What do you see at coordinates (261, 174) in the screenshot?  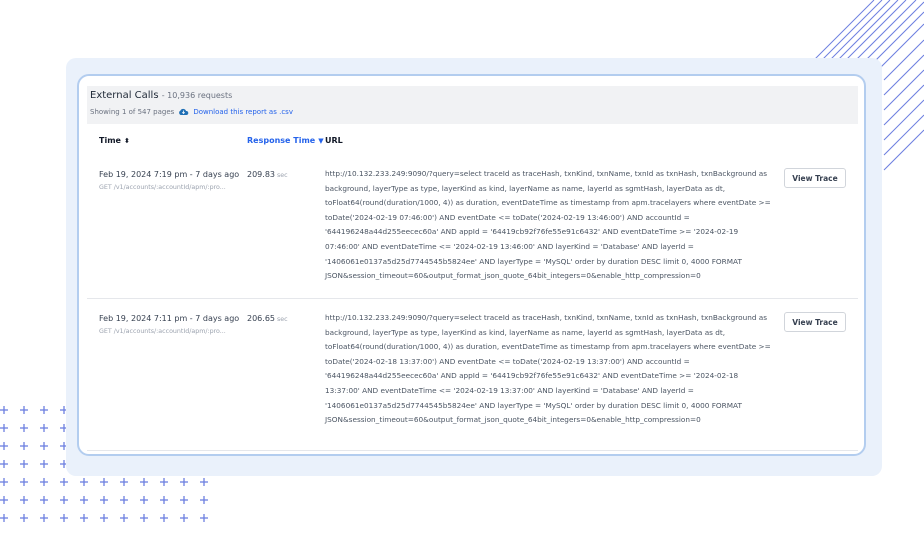 I see `response-value: 209.83` at bounding box center [261, 174].